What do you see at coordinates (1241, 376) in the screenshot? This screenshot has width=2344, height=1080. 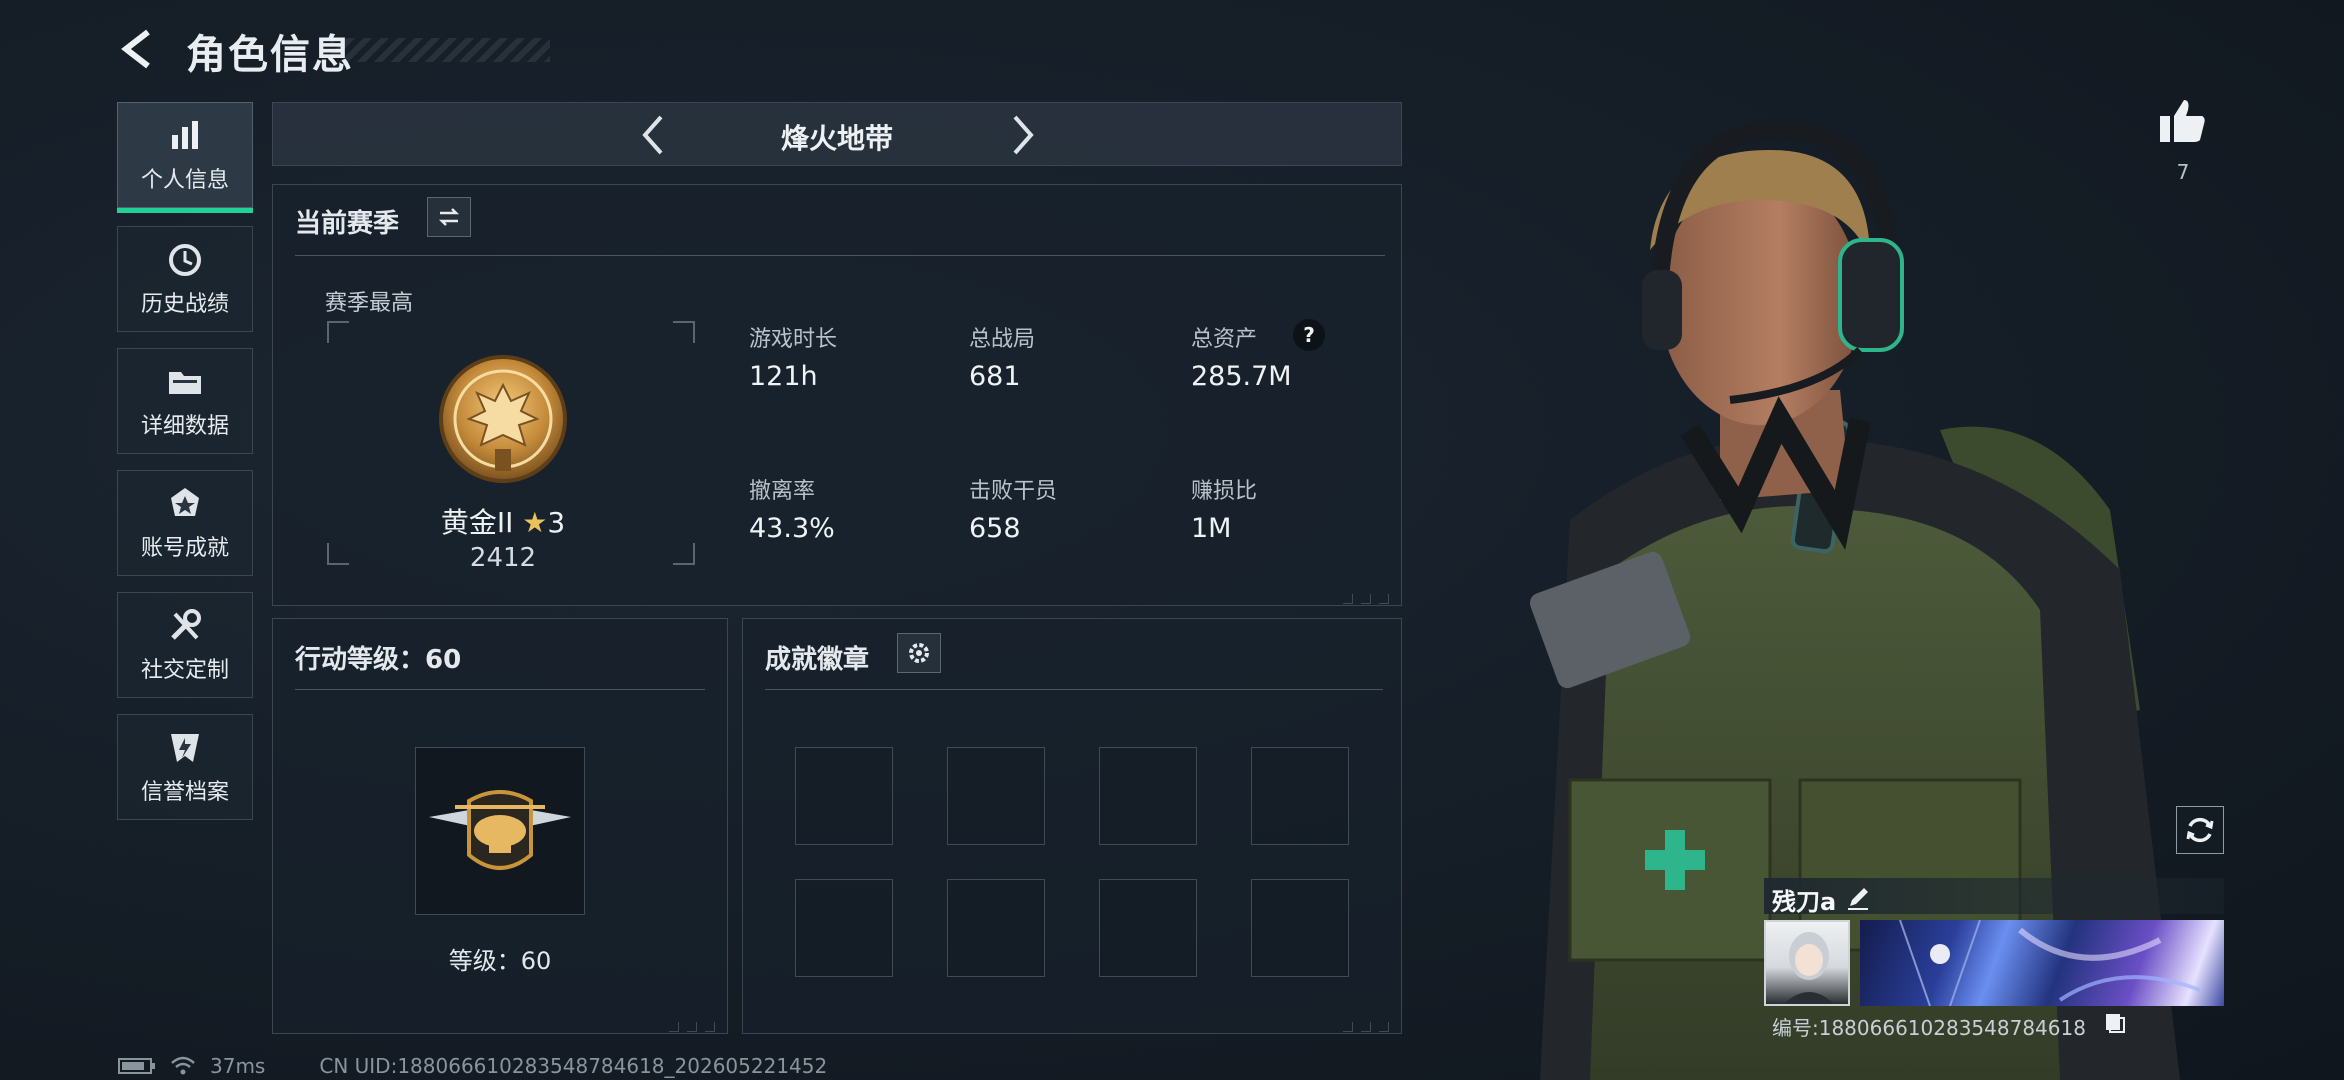 I see `stat-value: 285.7M` at bounding box center [1241, 376].